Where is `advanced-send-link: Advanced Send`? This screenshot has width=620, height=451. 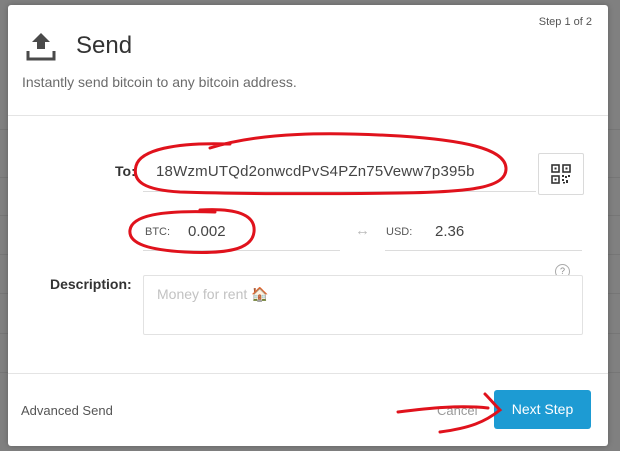 advanced-send-link: Advanced Send is located at coordinates (67, 410).